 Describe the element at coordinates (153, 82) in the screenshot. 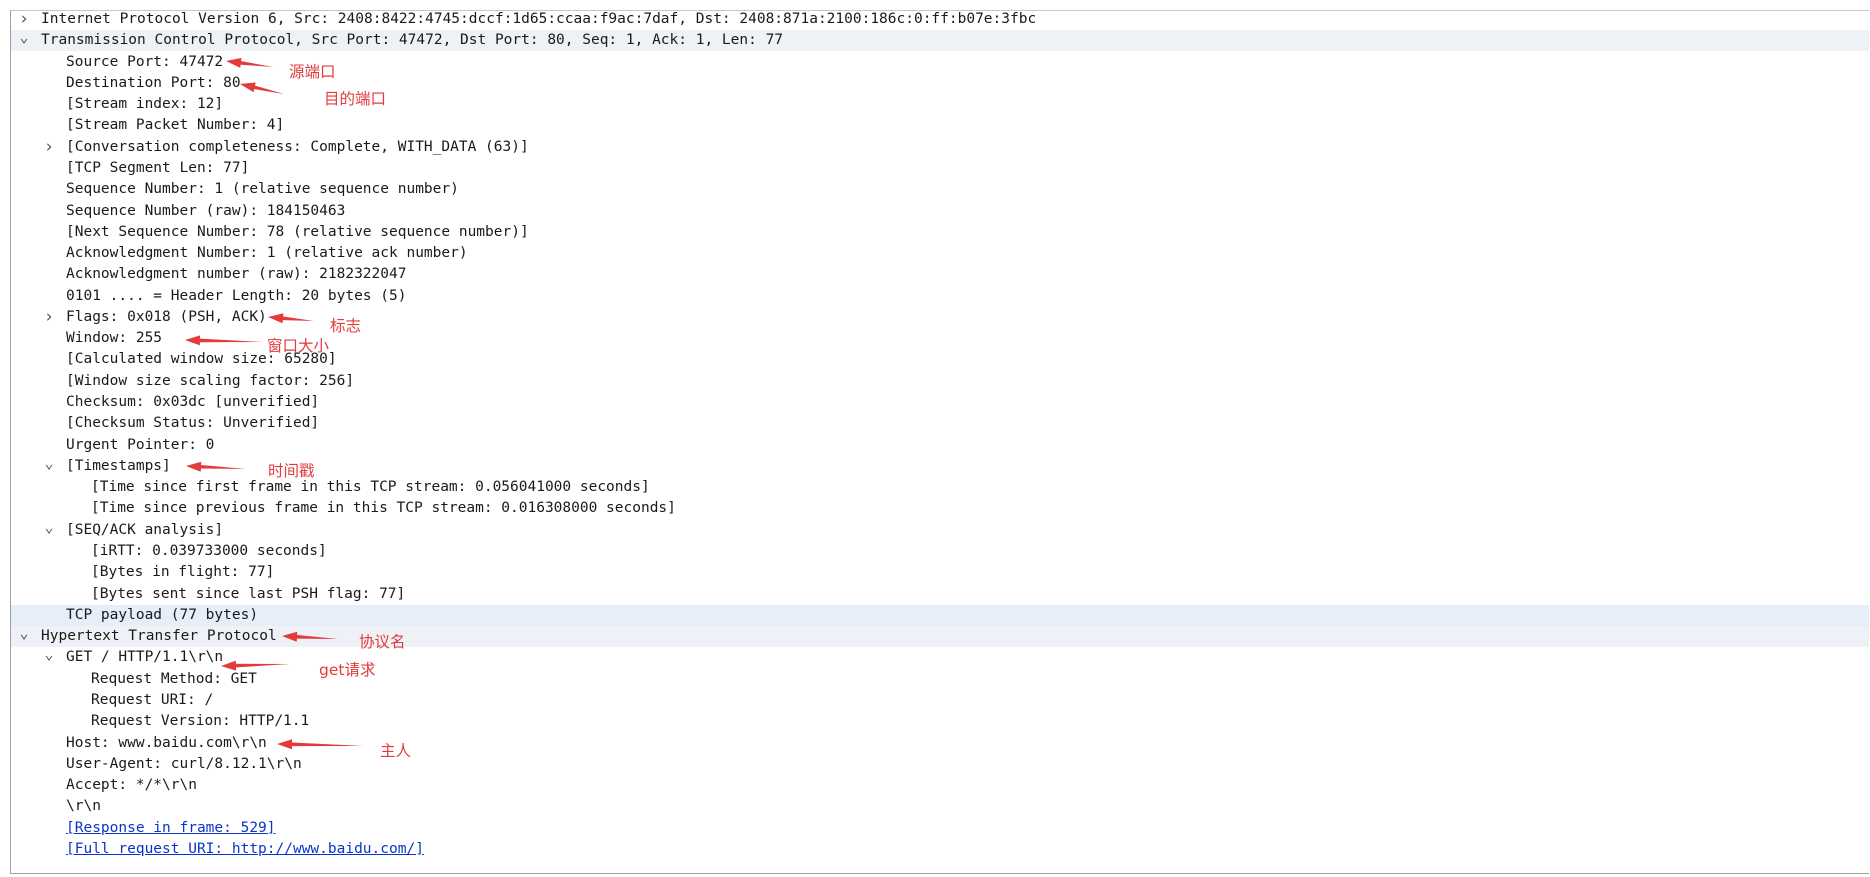

I see `field-text: Destination Port: 80` at that location.